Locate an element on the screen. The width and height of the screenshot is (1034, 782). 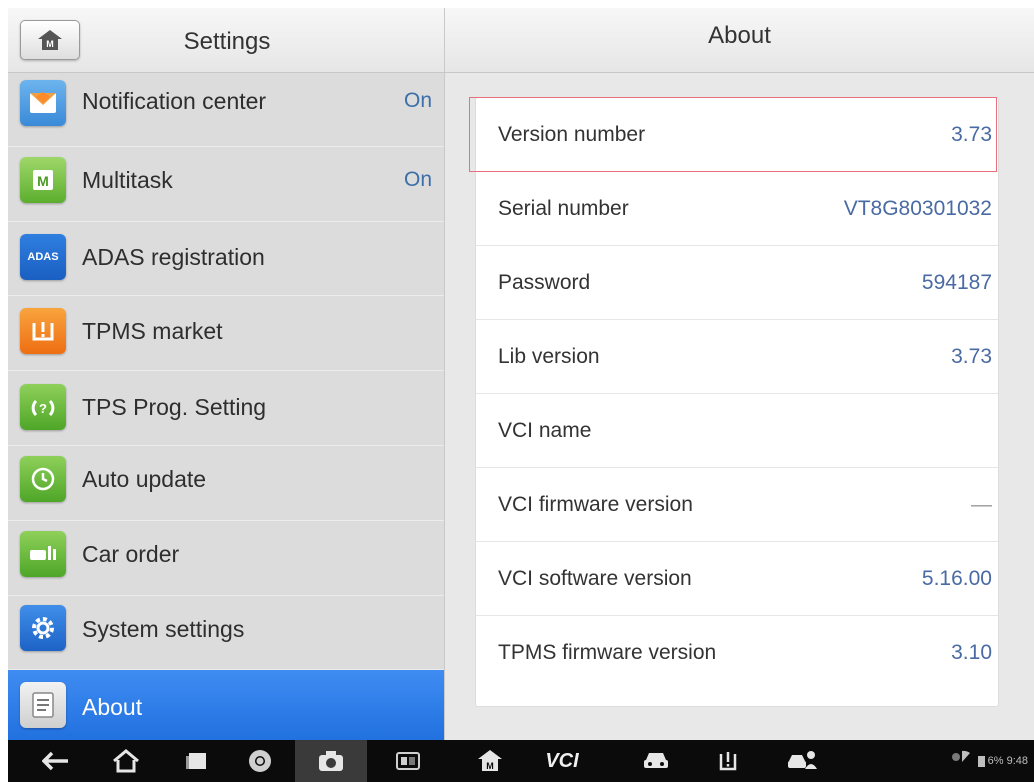
menu-item-adas-registration: ADAS ADAS registration is located at coordinates (226, 259).